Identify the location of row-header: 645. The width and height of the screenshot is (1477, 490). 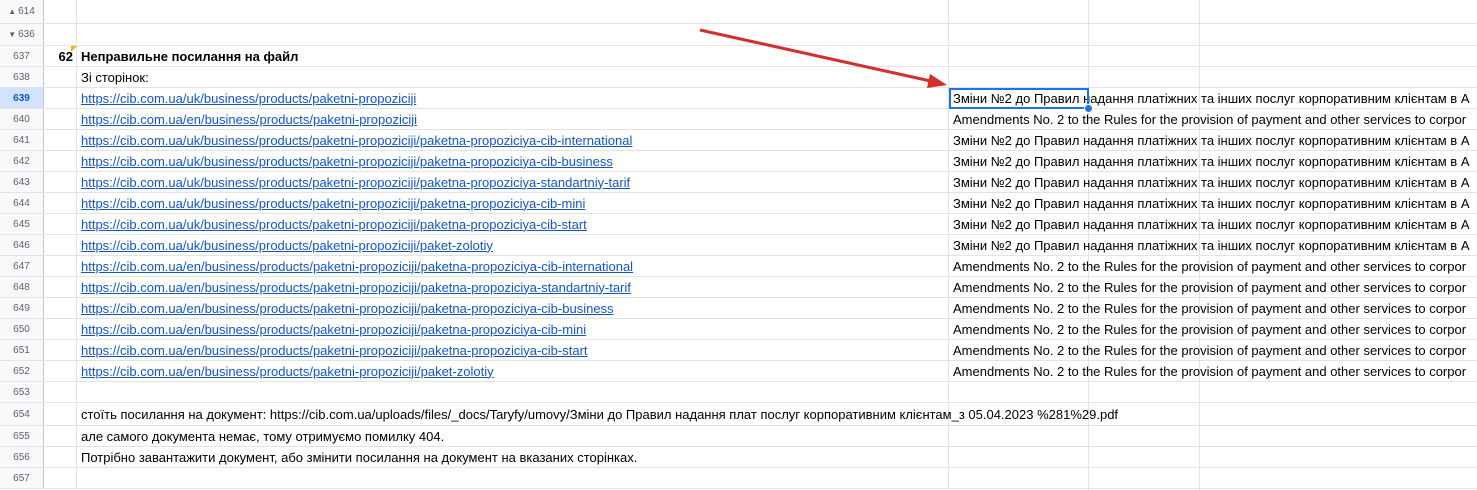
(22, 224).